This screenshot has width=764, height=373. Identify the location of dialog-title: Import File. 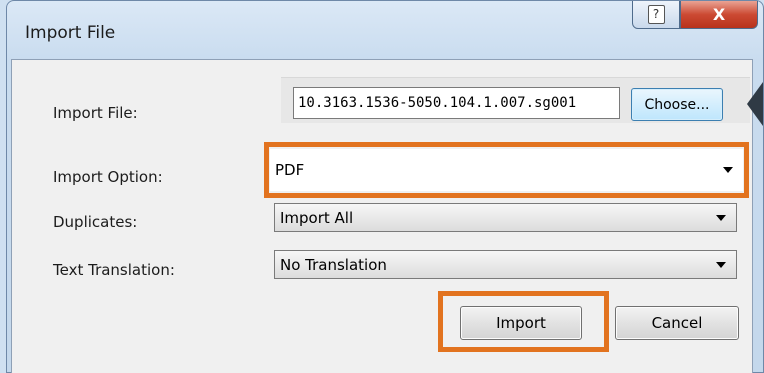
(70, 33).